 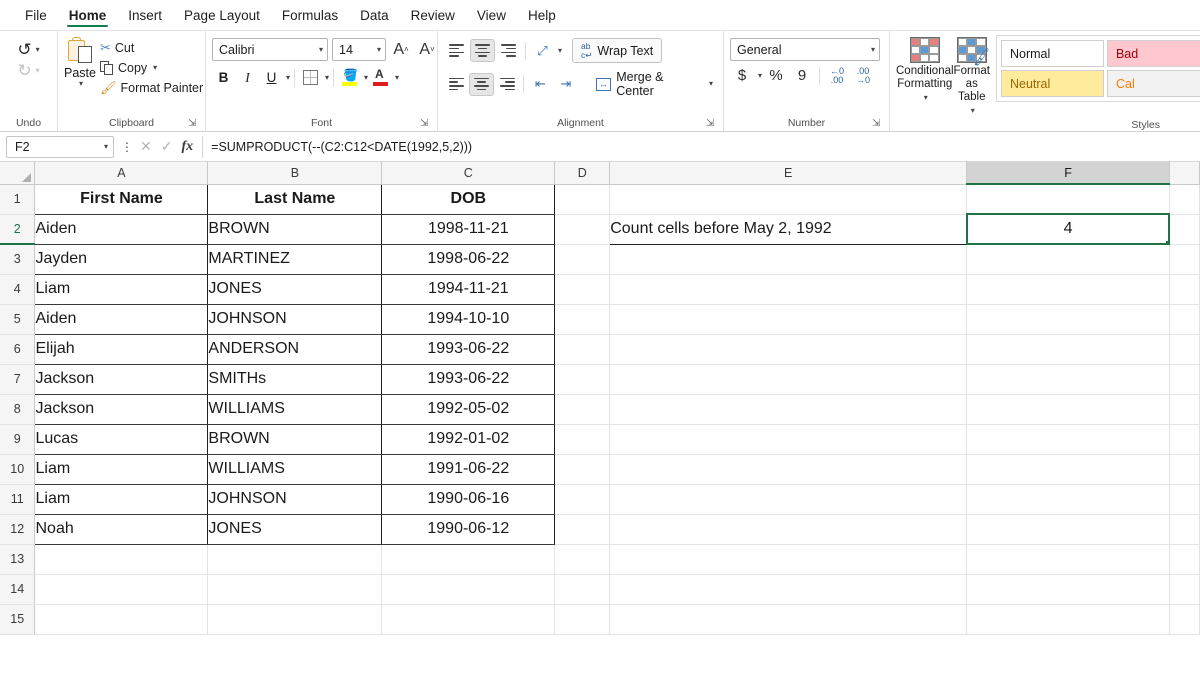 I want to click on comma-format-button: 9, so click(x=802, y=75).